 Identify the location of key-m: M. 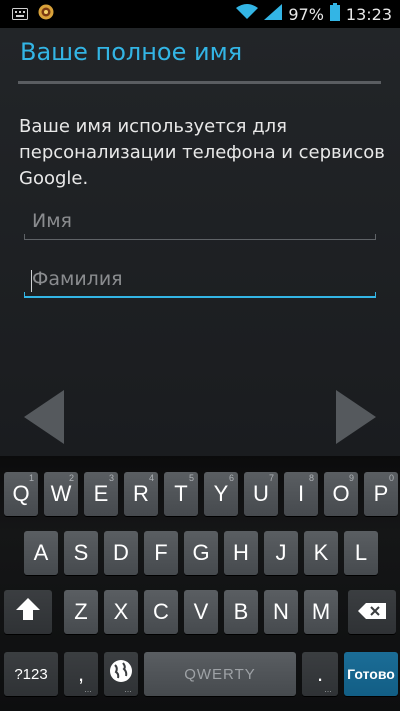
(321, 612).